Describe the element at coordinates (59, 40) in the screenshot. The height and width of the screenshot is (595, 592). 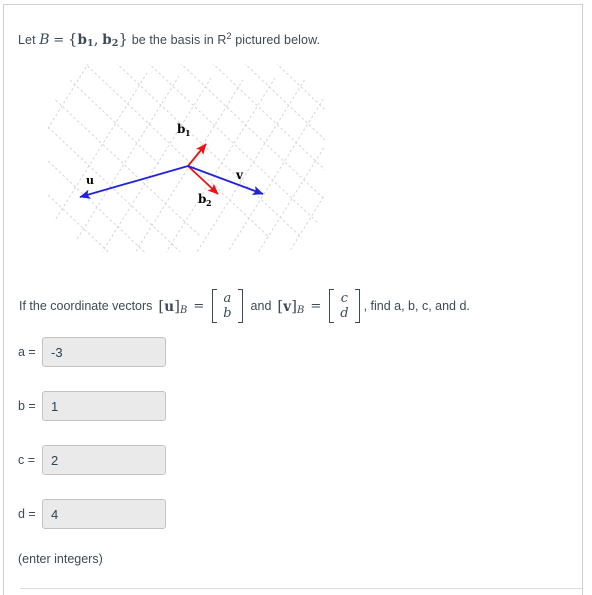
I see `basis-equals: =` at that location.